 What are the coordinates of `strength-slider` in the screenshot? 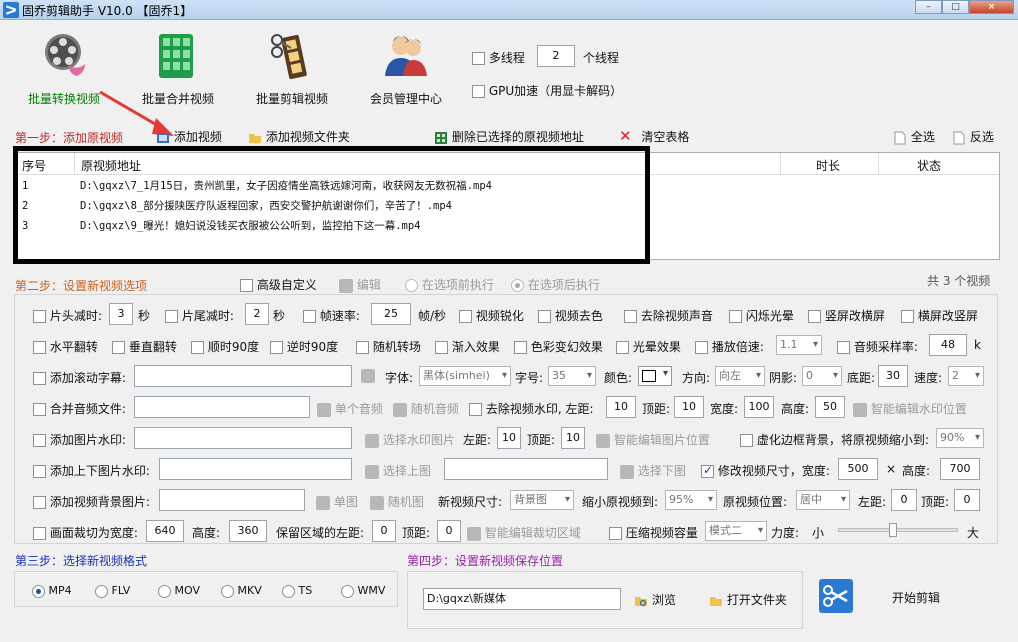 It's located at (898, 530).